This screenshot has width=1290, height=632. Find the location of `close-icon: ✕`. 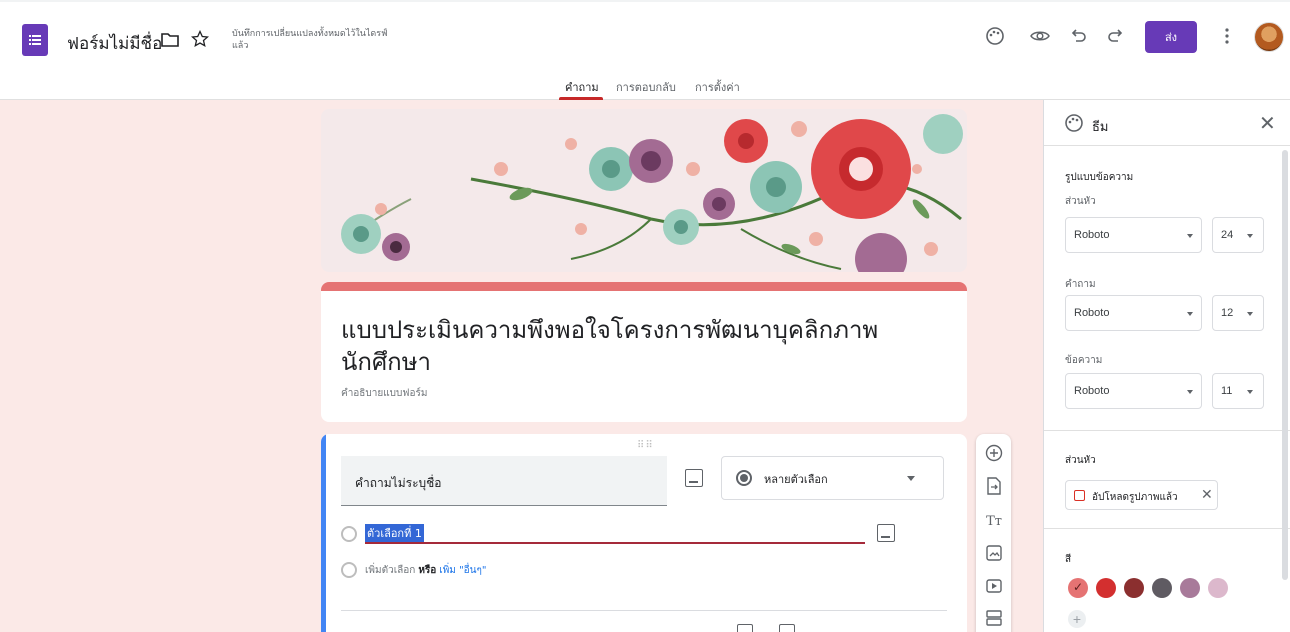

close-icon: ✕ is located at coordinates (1267, 123).